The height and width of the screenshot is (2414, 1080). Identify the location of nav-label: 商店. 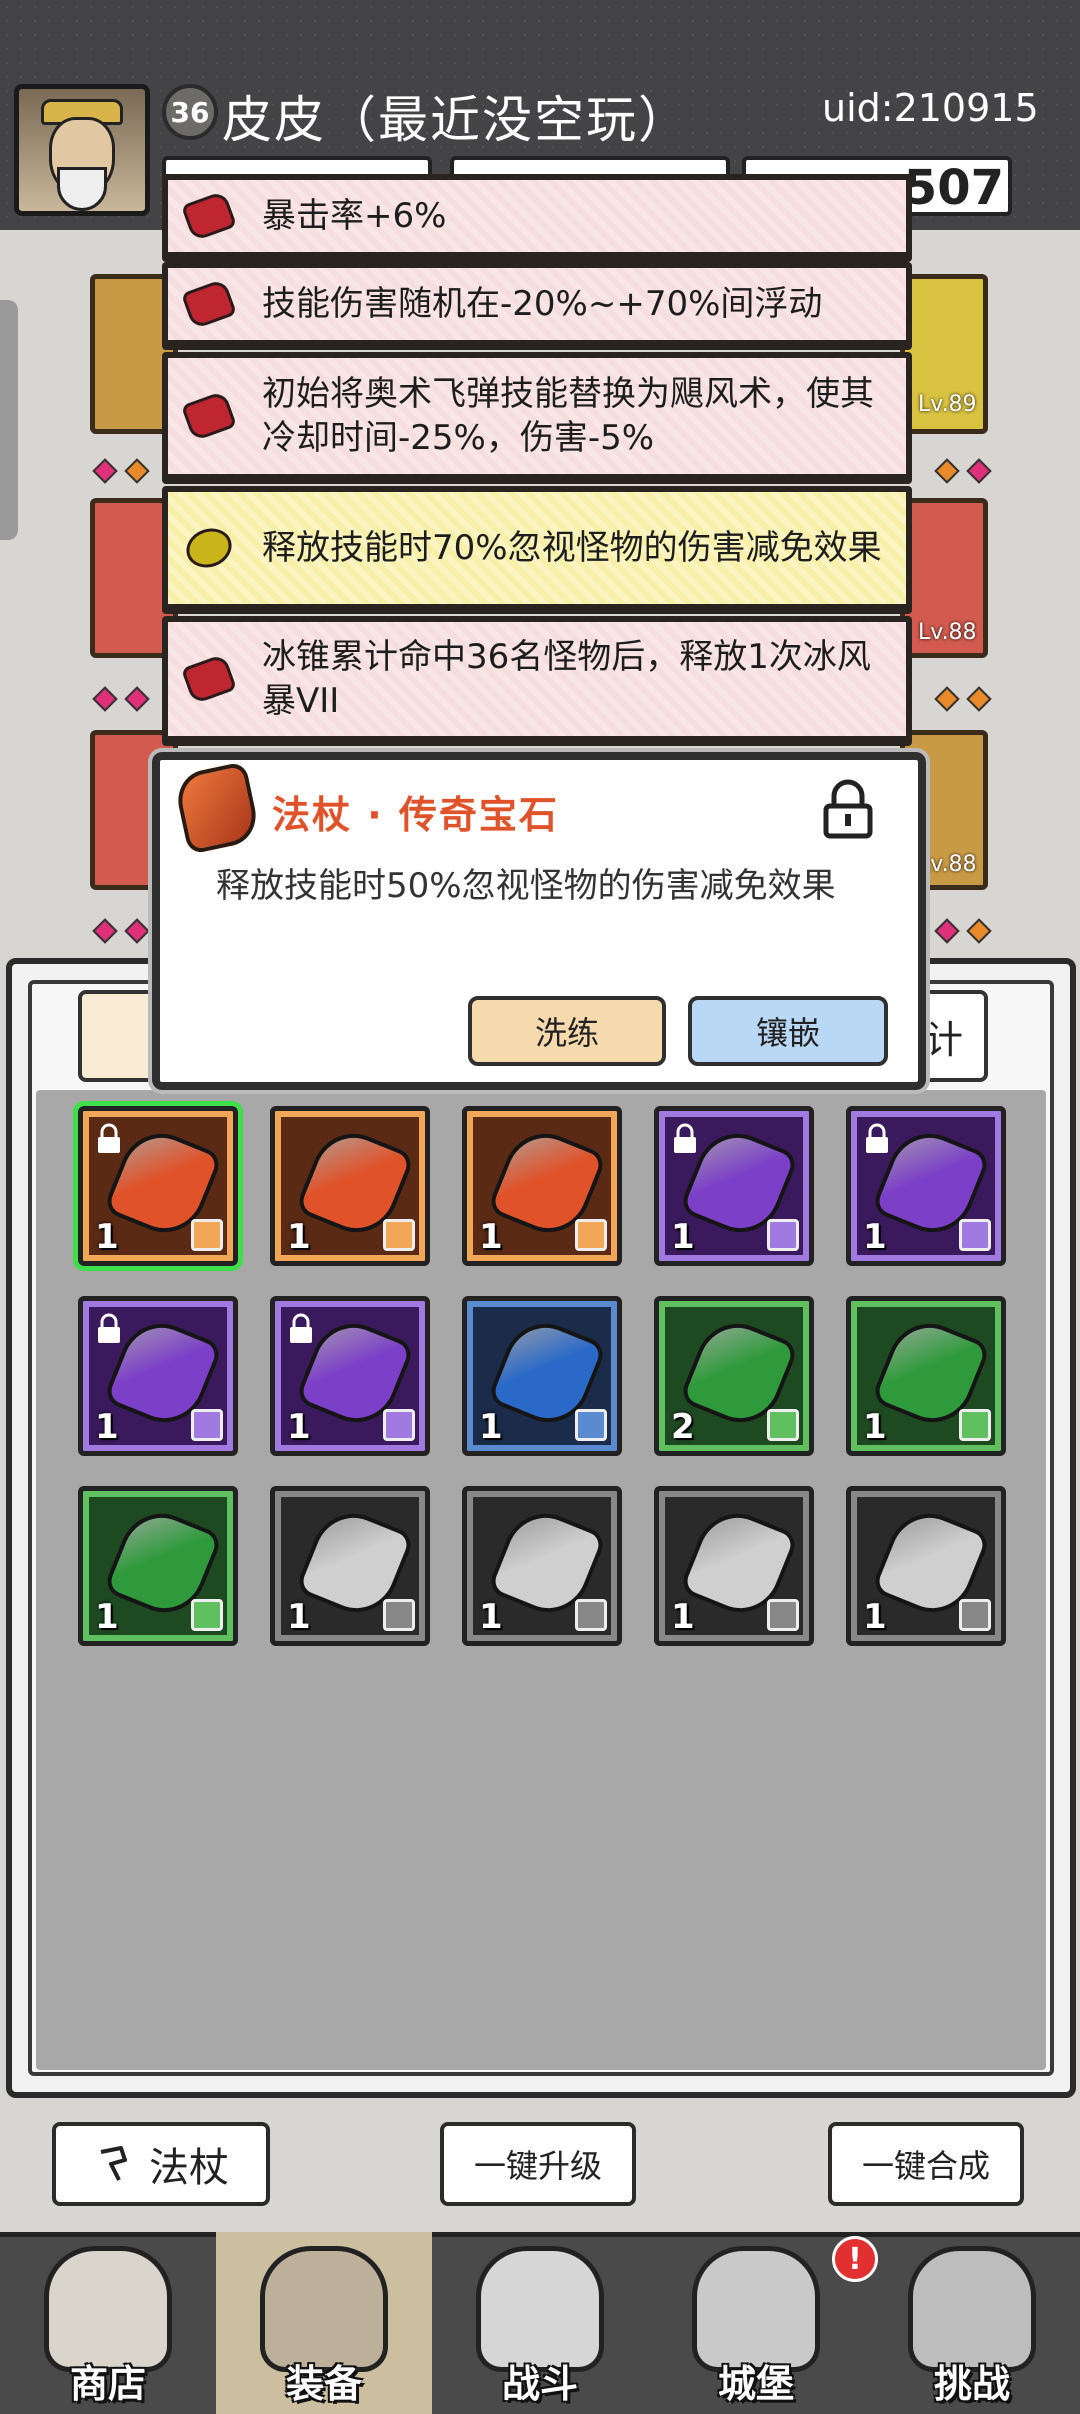
(107, 2384).